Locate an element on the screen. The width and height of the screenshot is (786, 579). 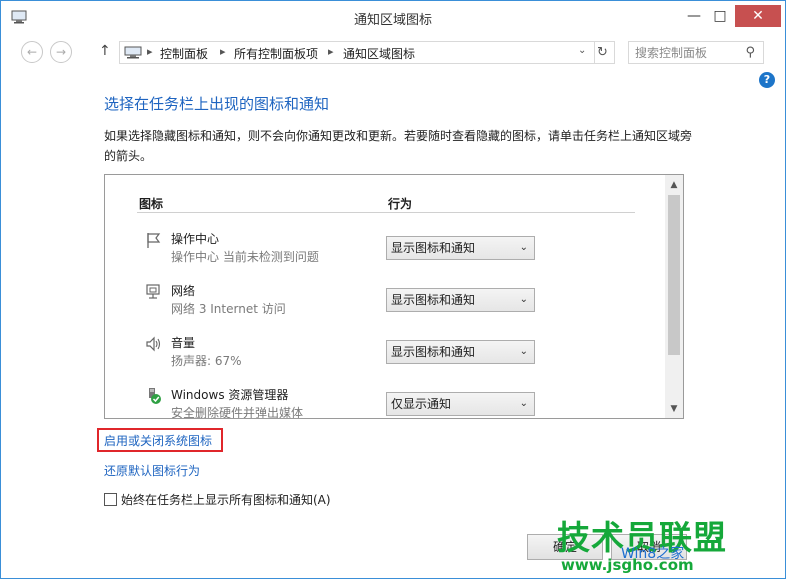
scroll-down-icon: ▼ is located at coordinates (674, 409).